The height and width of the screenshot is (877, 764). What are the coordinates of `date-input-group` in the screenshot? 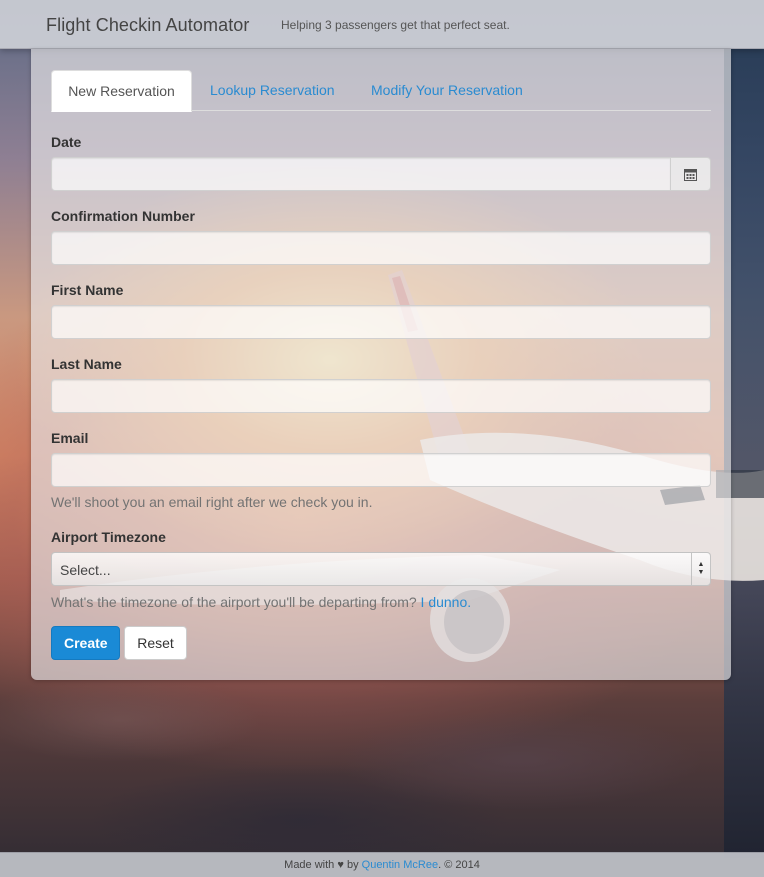 It's located at (381, 174).